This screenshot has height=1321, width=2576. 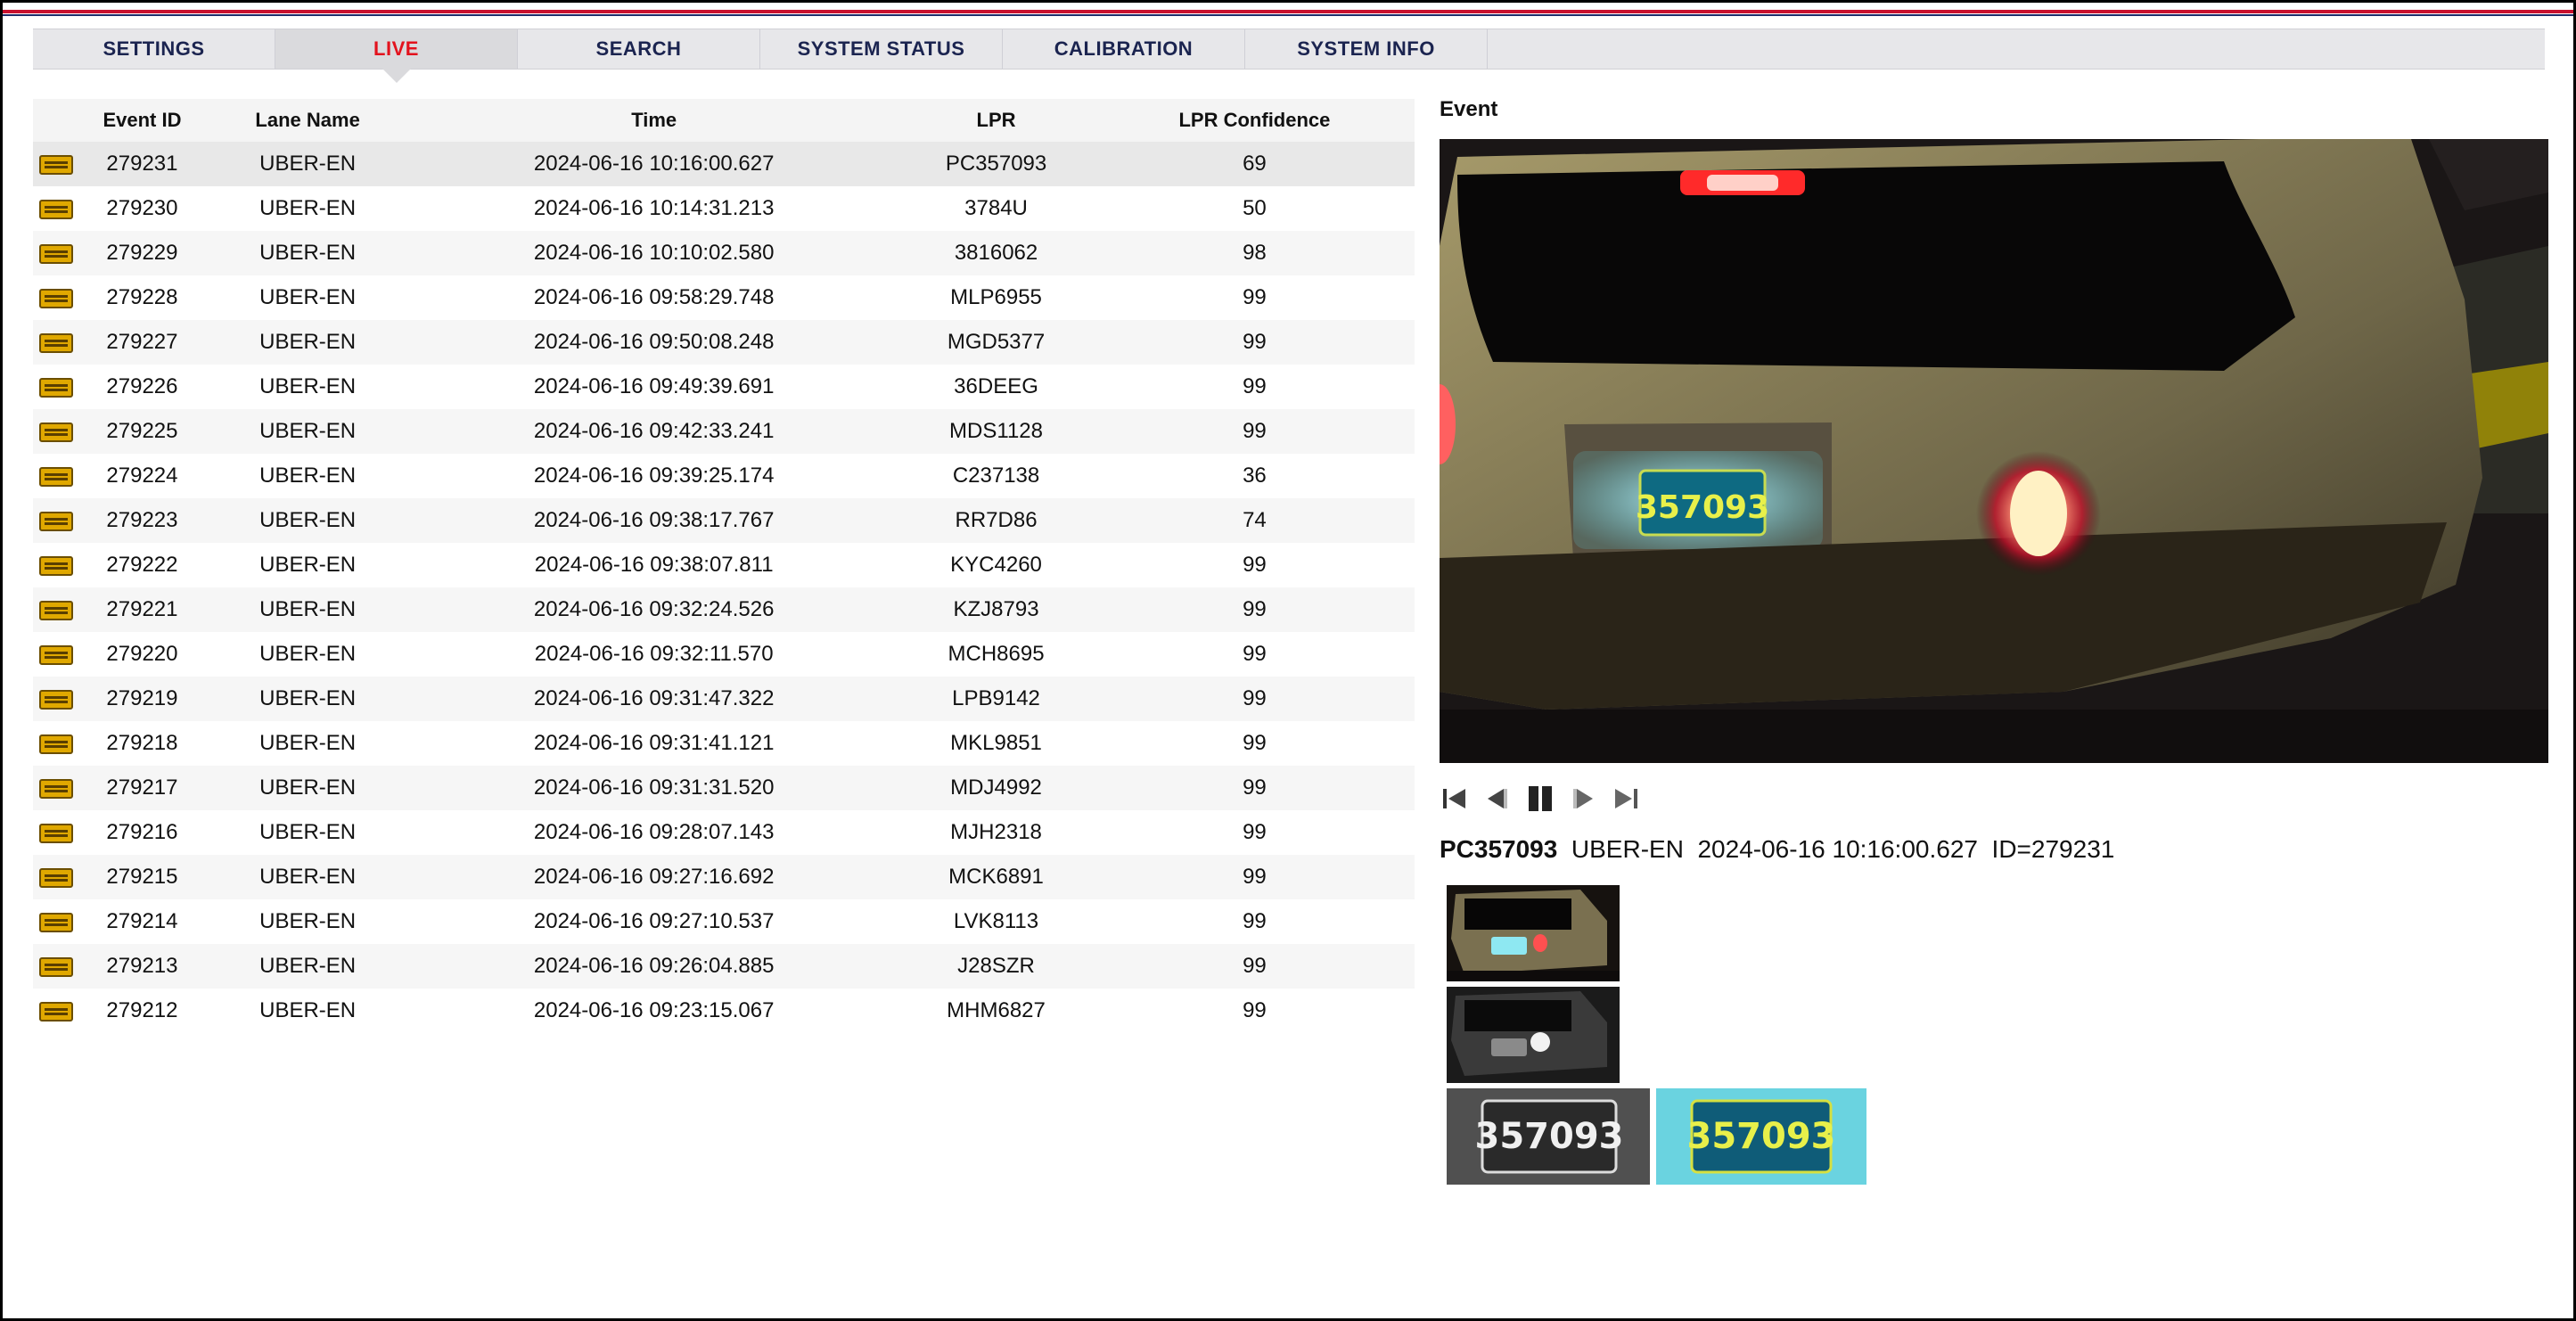 I want to click on cell-lpr: LPB9142, so click(x=997, y=699).